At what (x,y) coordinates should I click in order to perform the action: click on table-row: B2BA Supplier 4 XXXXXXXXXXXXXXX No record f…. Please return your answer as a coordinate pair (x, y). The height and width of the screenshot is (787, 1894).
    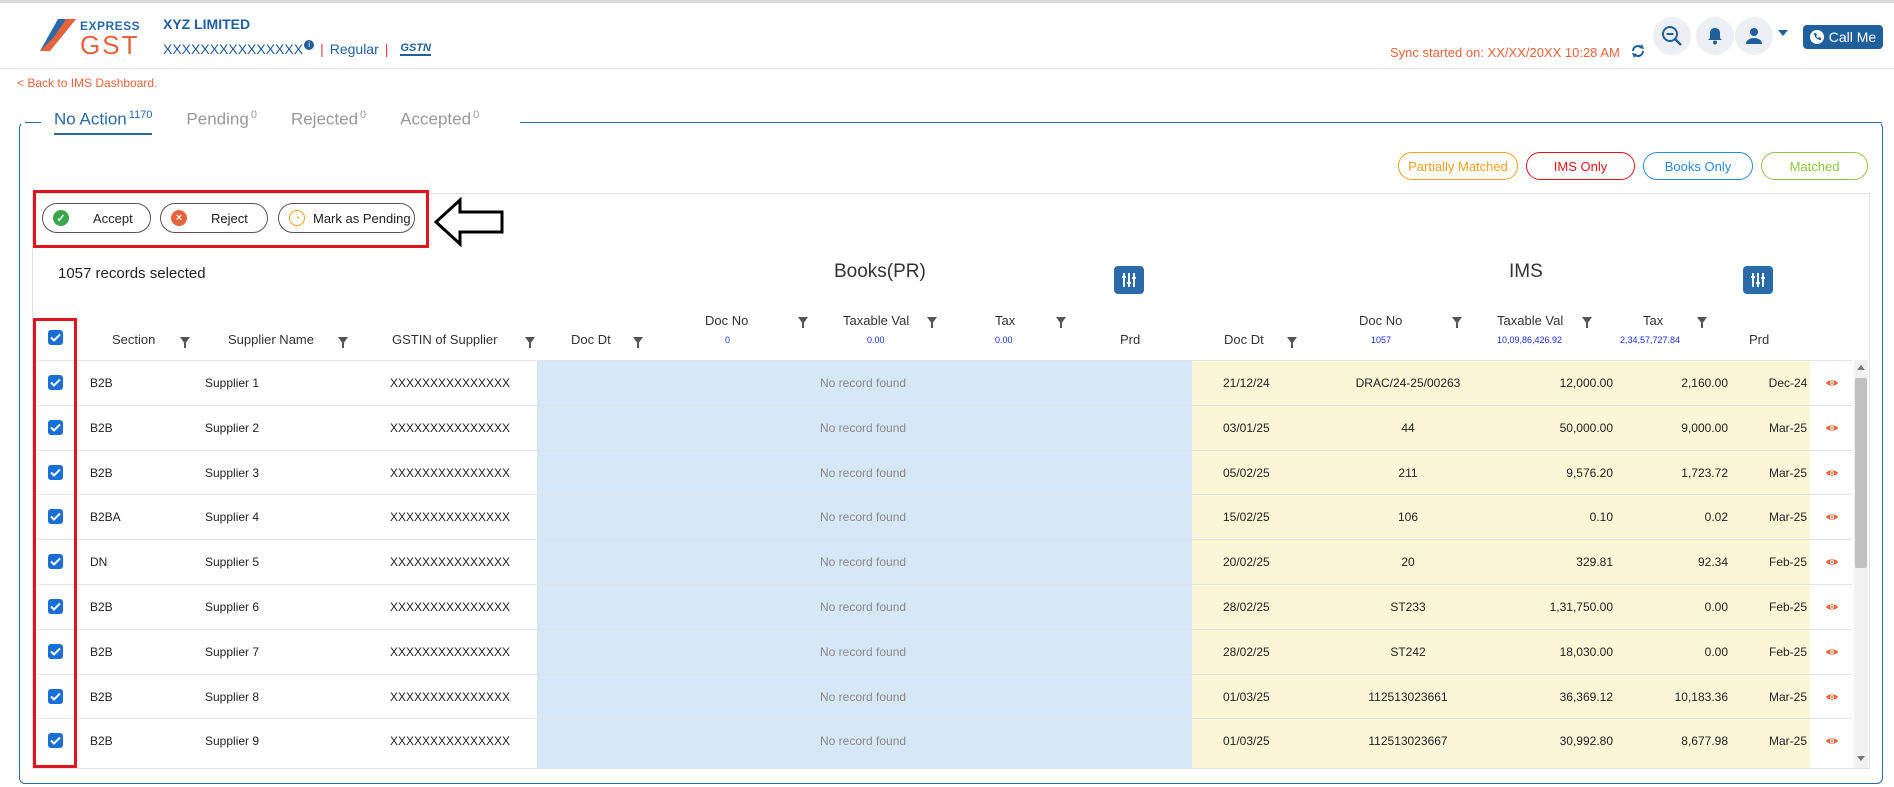
    Looking at the image, I should click on (942, 516).